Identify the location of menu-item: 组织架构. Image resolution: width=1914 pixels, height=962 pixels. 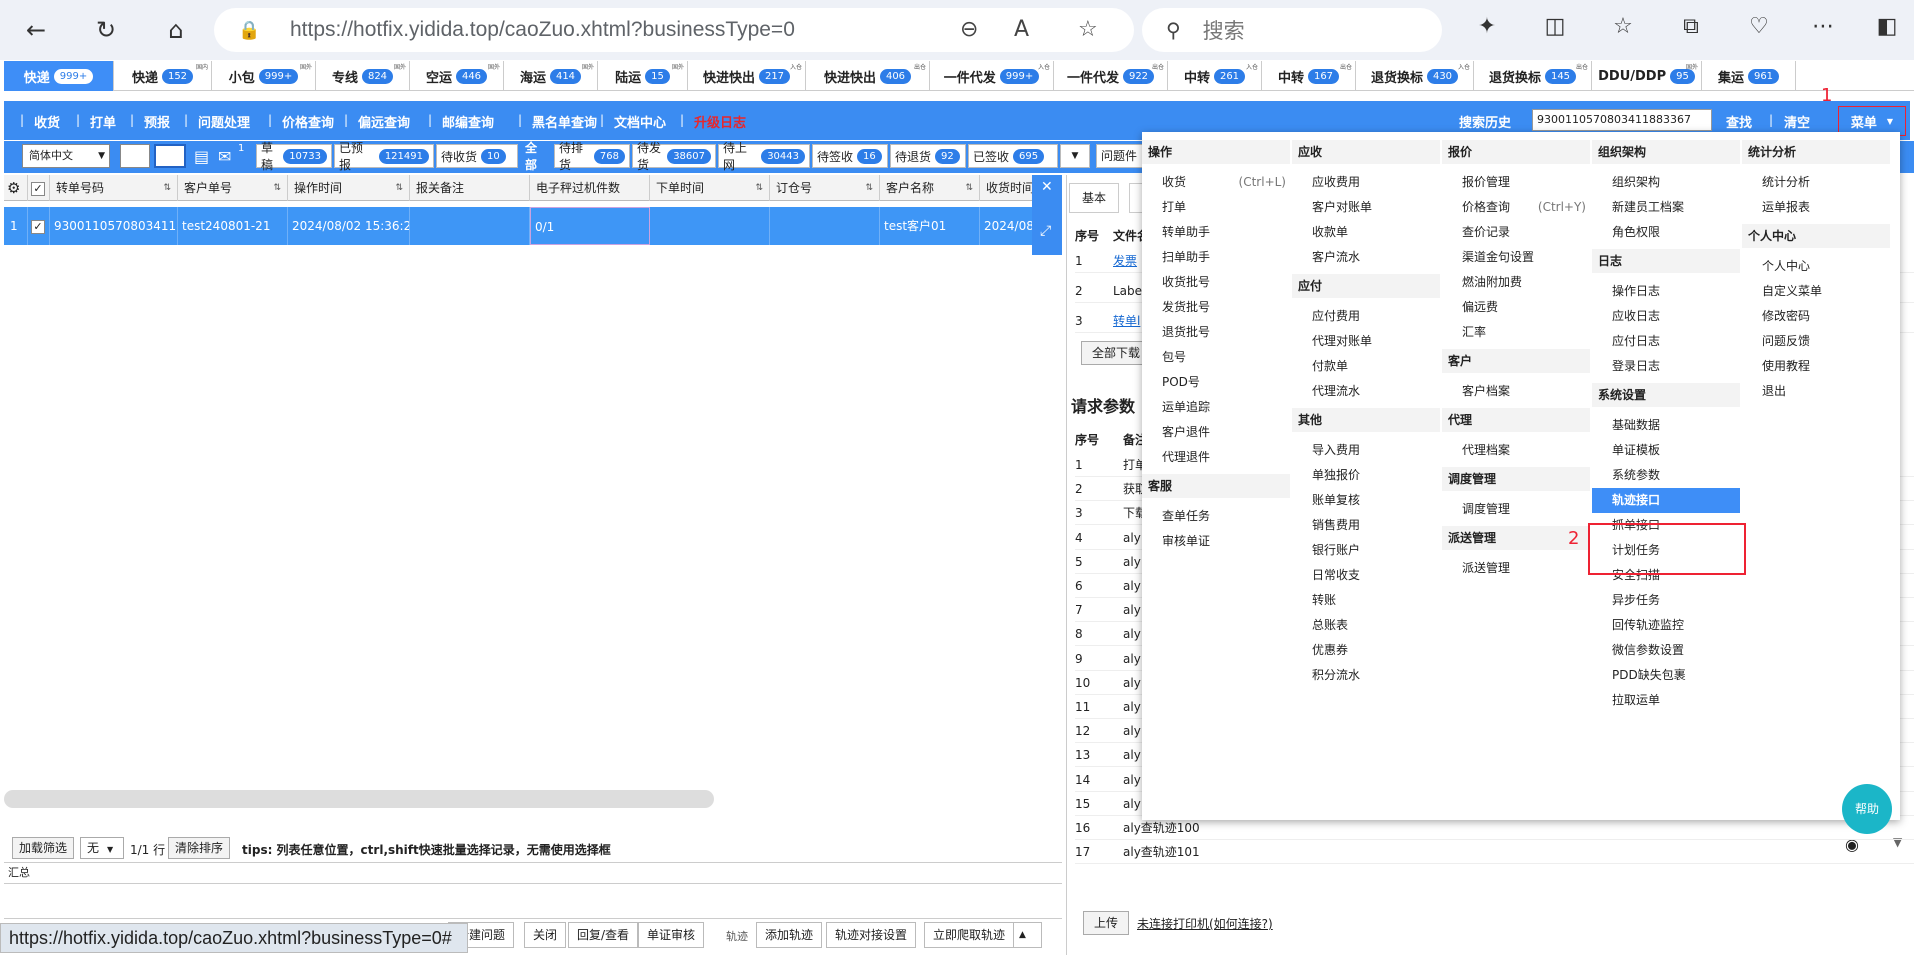
(1666, 182).